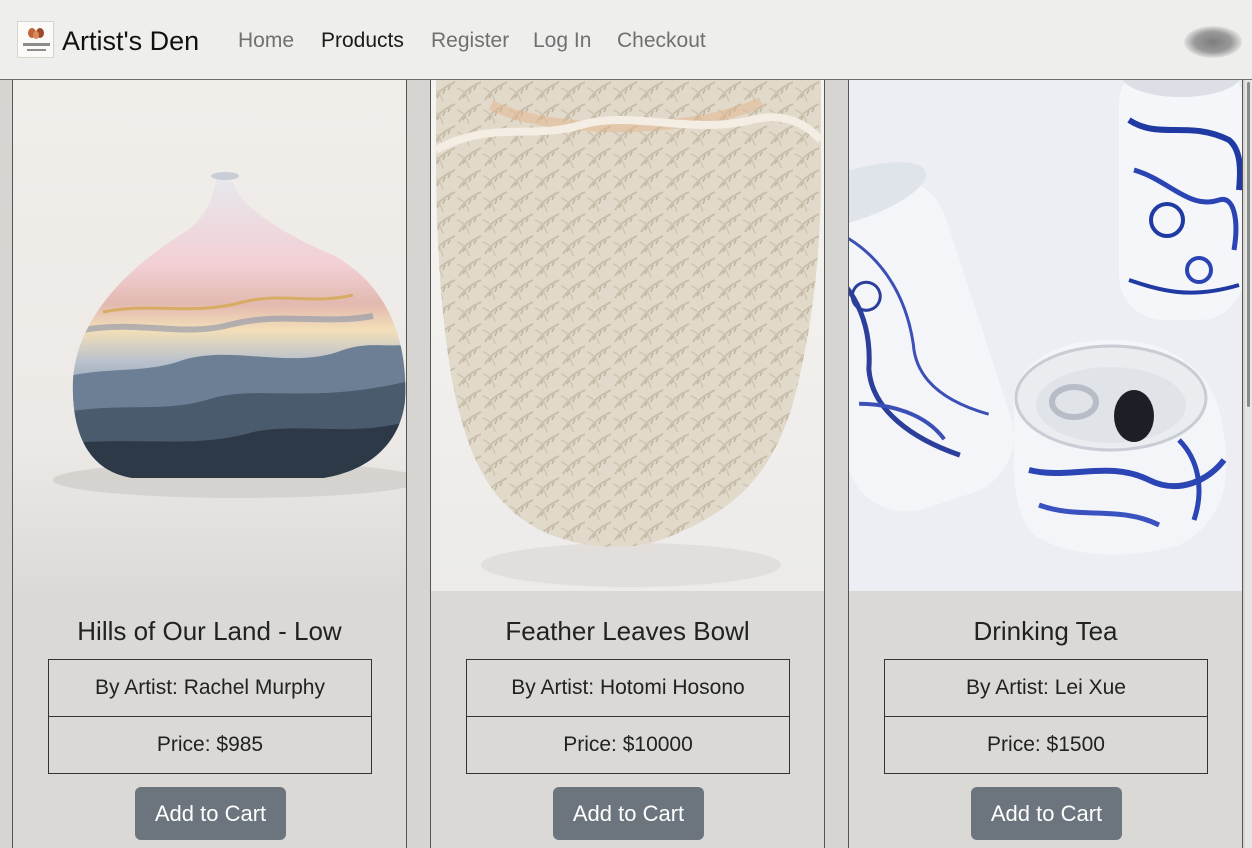  Describe the element at coordinates (470, 41) in the screenshot. I see `nav-link-register: Register` at that location.